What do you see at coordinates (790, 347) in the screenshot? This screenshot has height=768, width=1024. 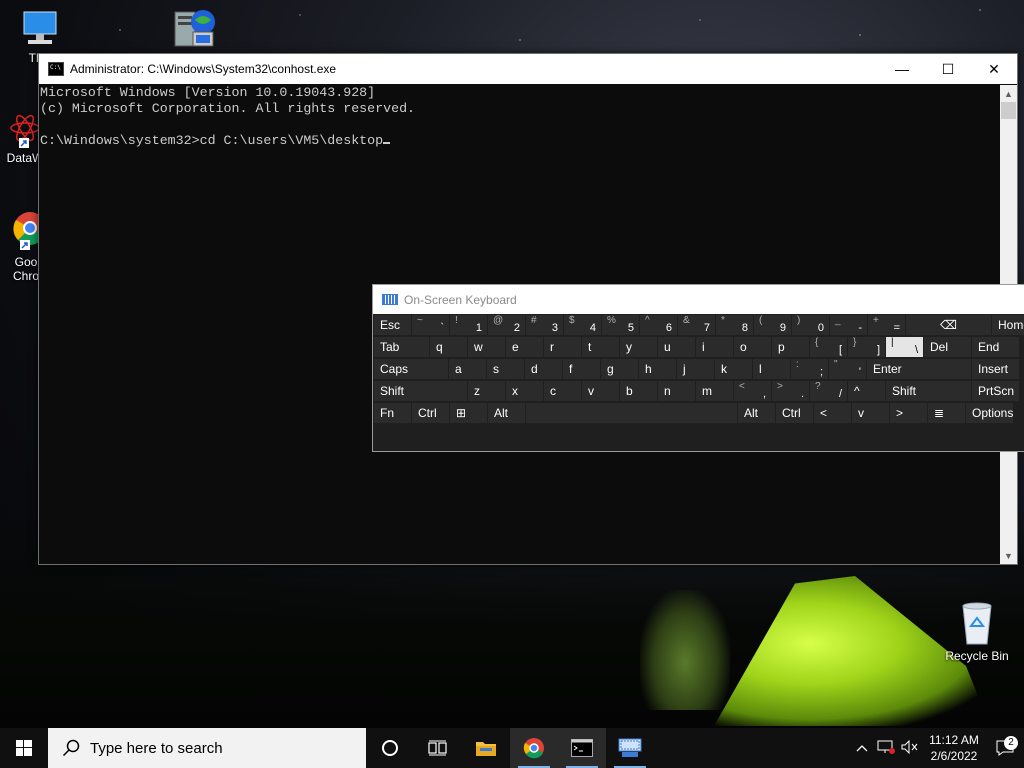 I see `osk-key-p: p` at bounding box center [790, 347].